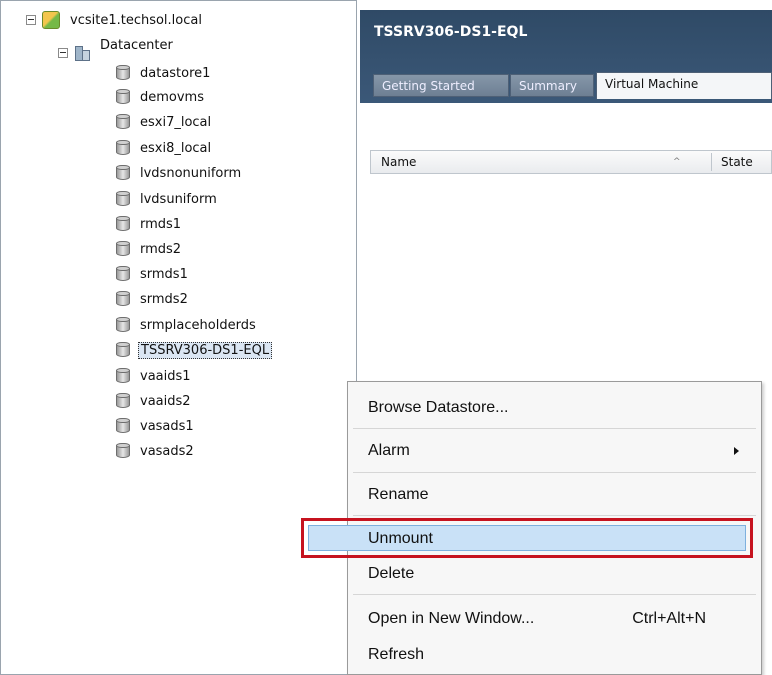  I want to click on tree-item-datastore: vasads2, so click(156, 451).